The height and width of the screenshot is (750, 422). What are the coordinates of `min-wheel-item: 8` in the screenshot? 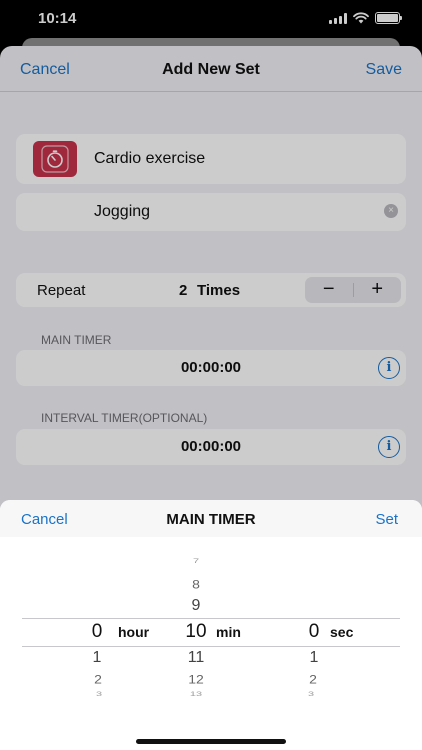 It's located at (196, 584).